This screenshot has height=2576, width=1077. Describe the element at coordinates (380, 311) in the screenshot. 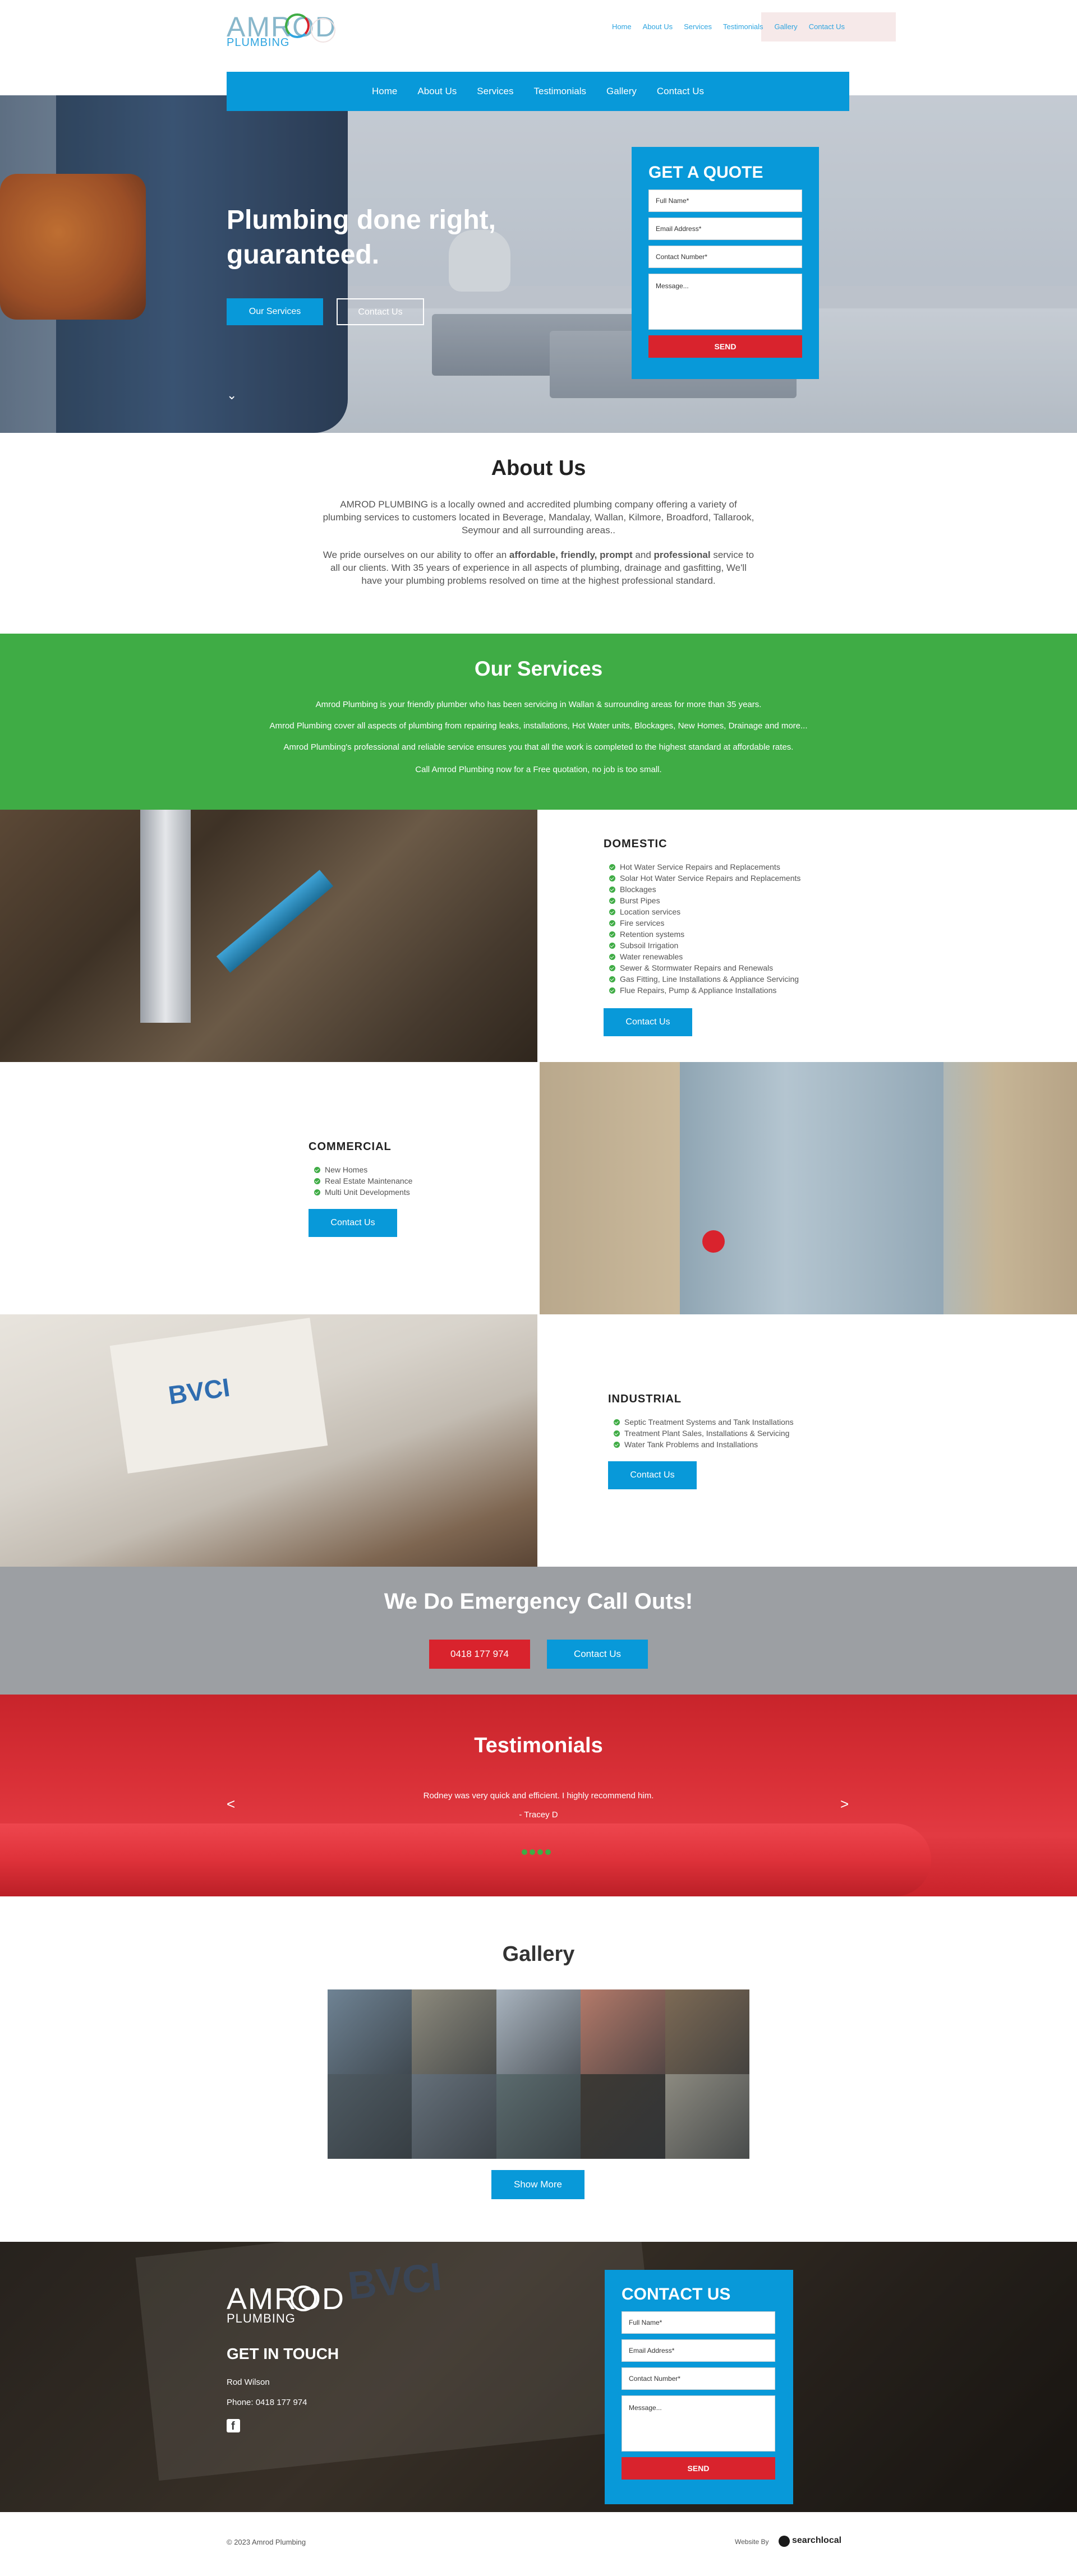

I see `hero-contact-button: Contact Us` at that location.